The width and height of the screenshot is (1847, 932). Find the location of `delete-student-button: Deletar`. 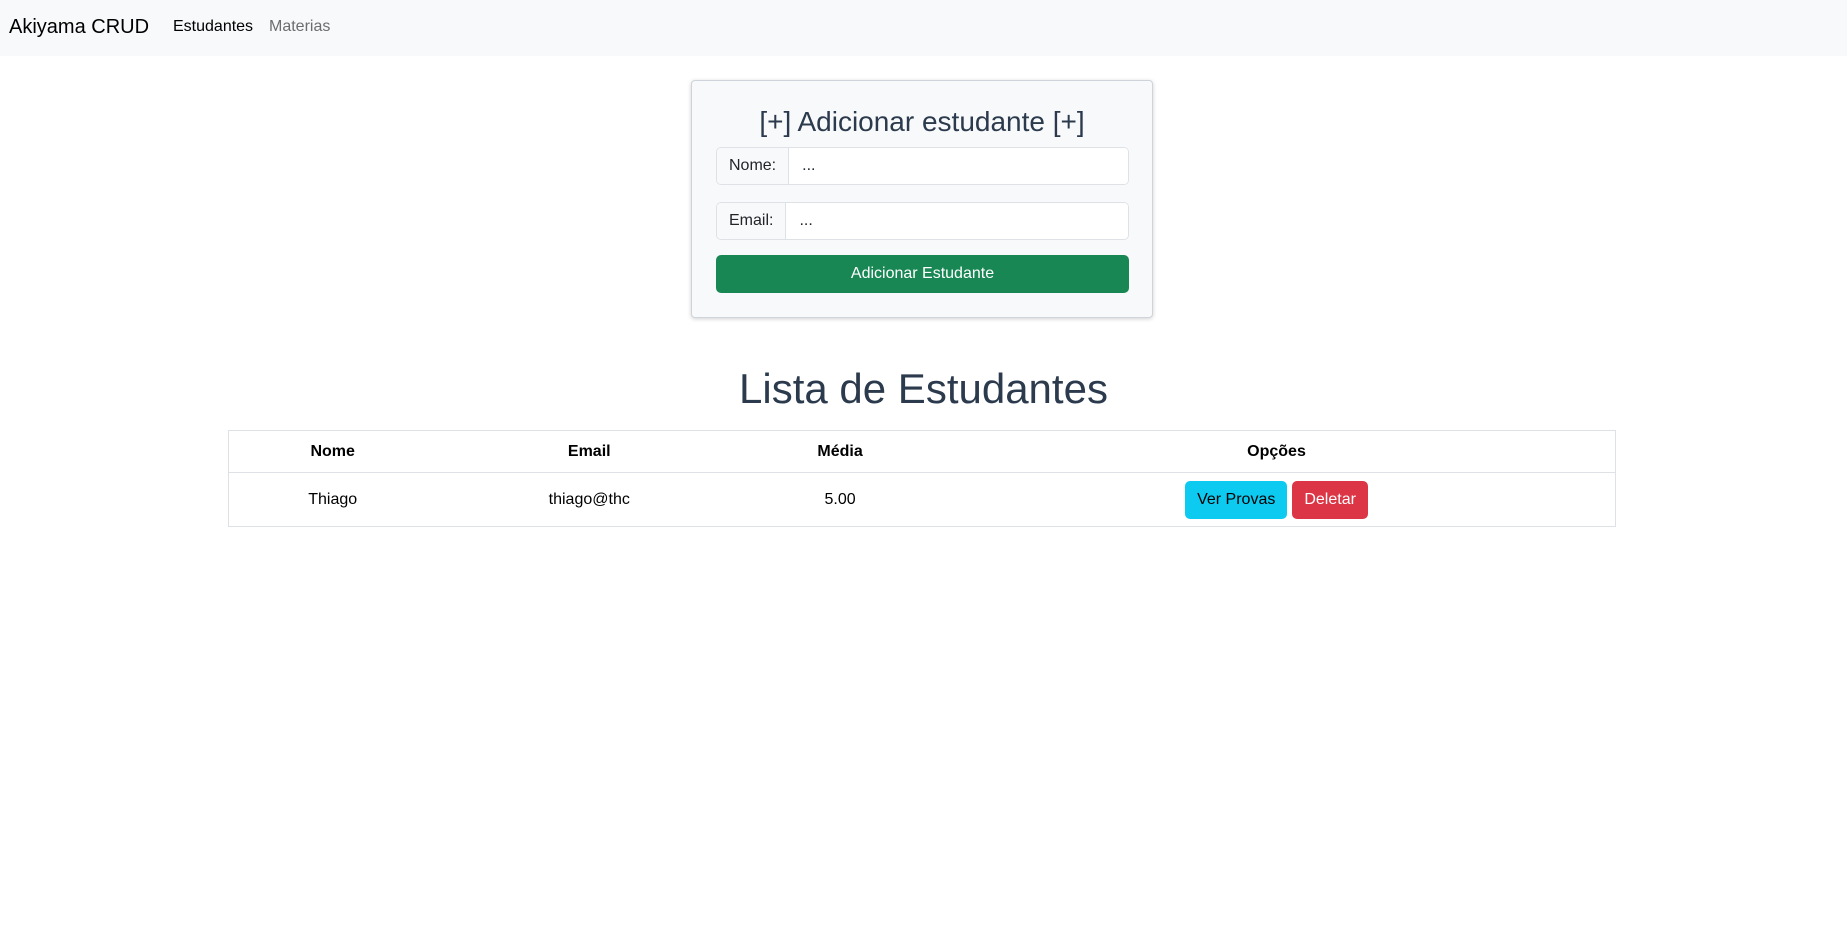

delete-student-button: Deletar is located at coordinates (1330, 499).